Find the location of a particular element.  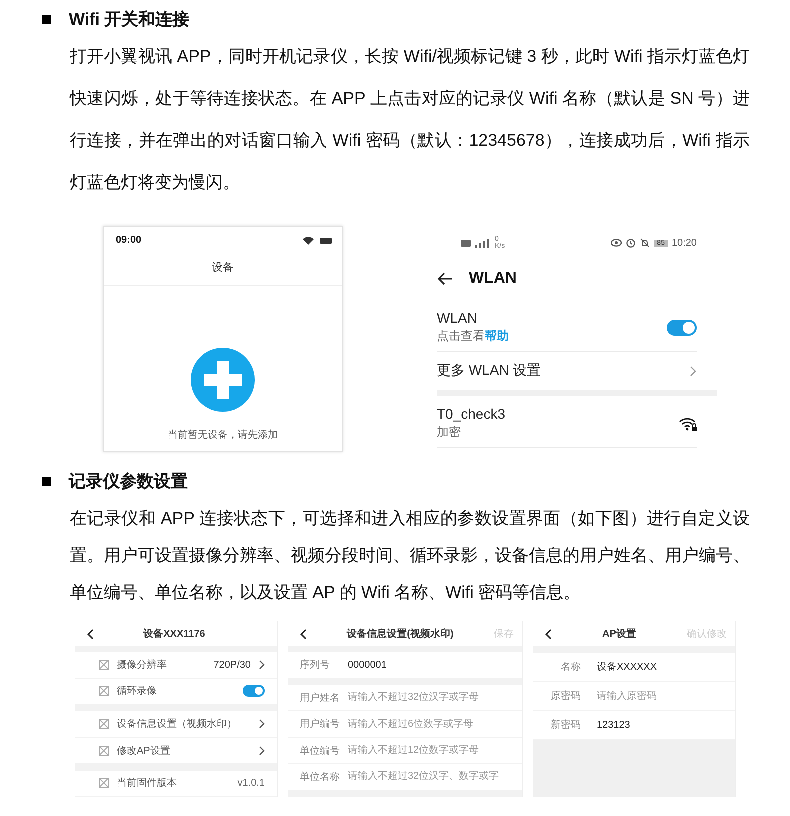

wifi-icon is located at coordinates (308, 240).